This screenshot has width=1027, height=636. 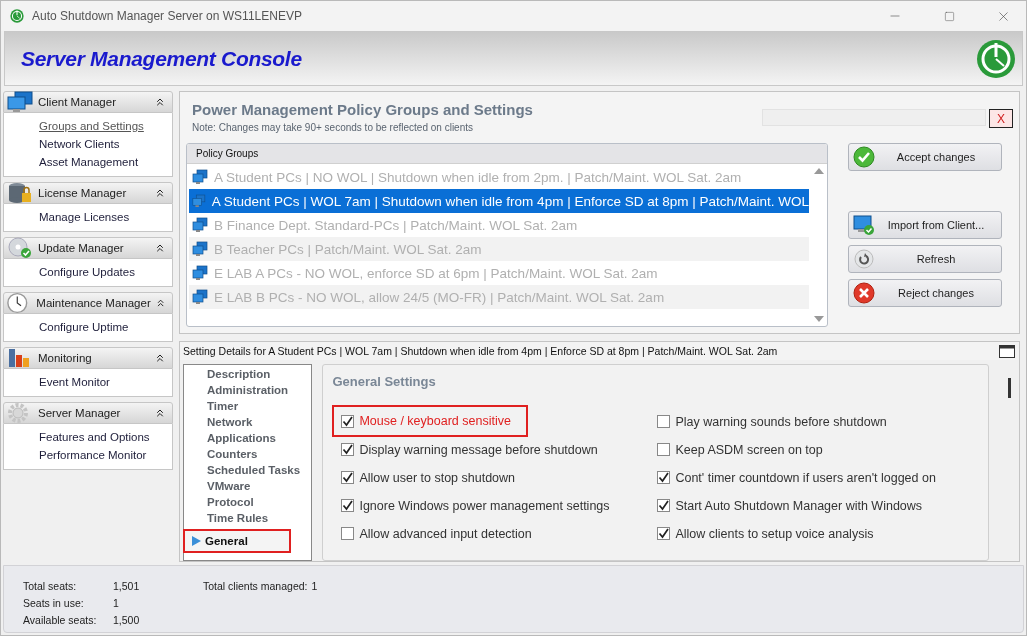 What do you see at coordinates (105, 217) in the screenshot?
I see `sidebar-link: Manage Licenses` at bounding box center [105, 217].